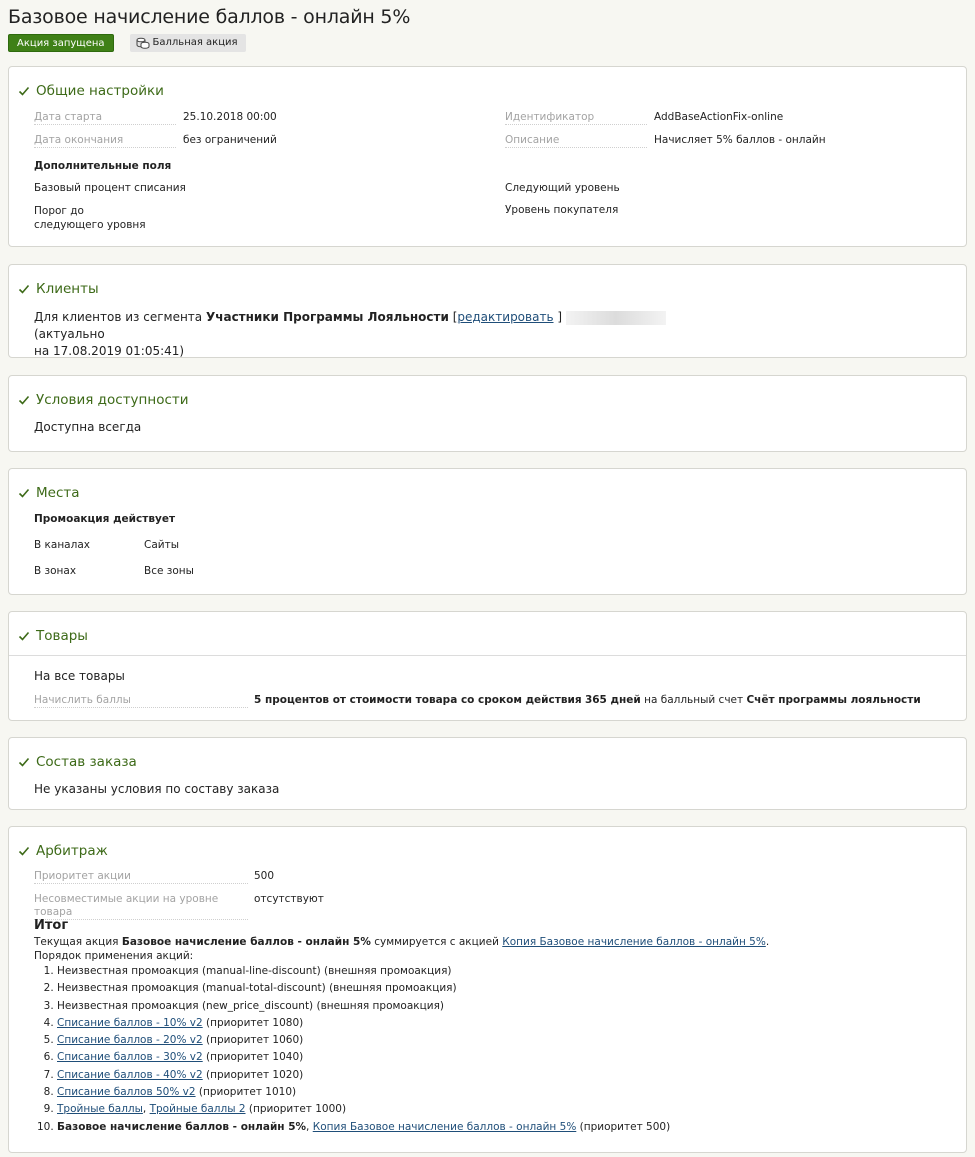 The width and height of the screenshot is (975, 1157). I want to click on threshold-label: Порог до следующего уровня, so click(90, 218).